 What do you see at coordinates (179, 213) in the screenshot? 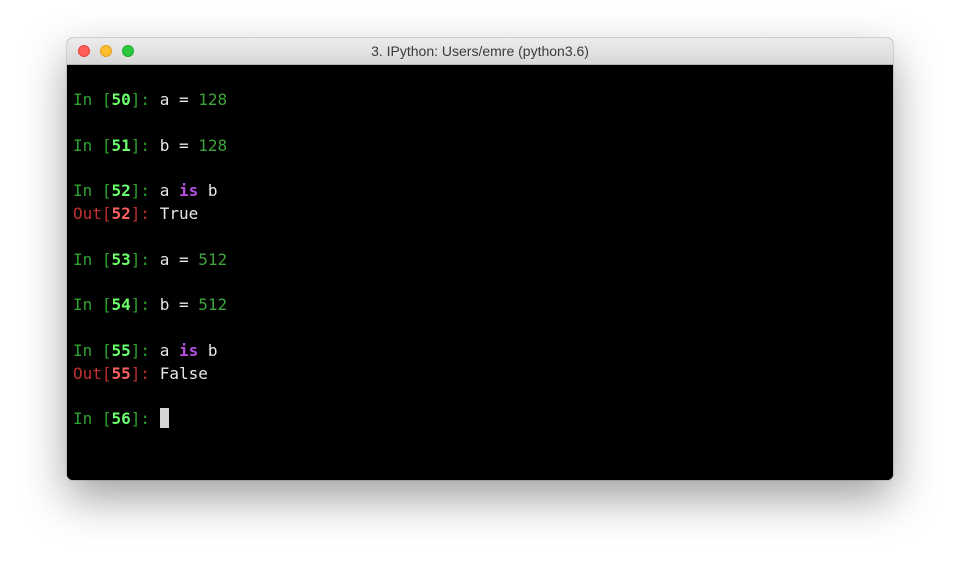
I see `output-value: True` at bounding box center [179, 213].